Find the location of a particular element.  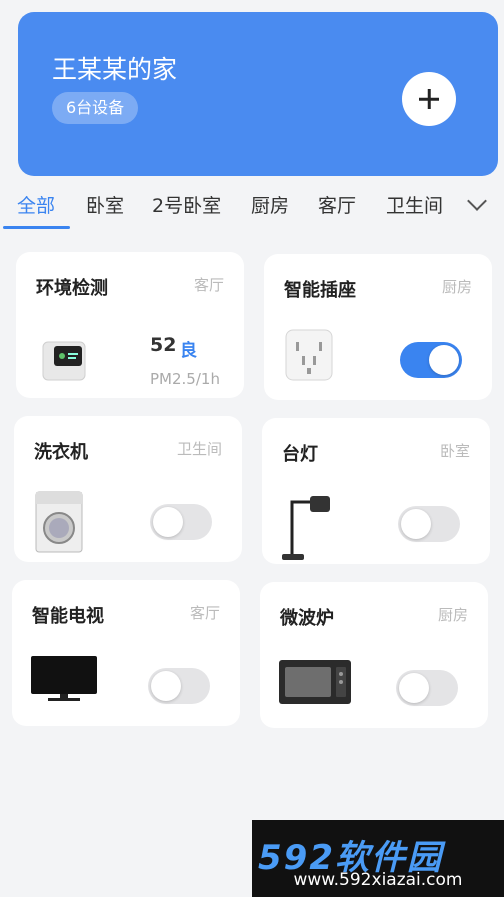

aqi-unit: PM2.5/1h is located at coordinates (185, 379).